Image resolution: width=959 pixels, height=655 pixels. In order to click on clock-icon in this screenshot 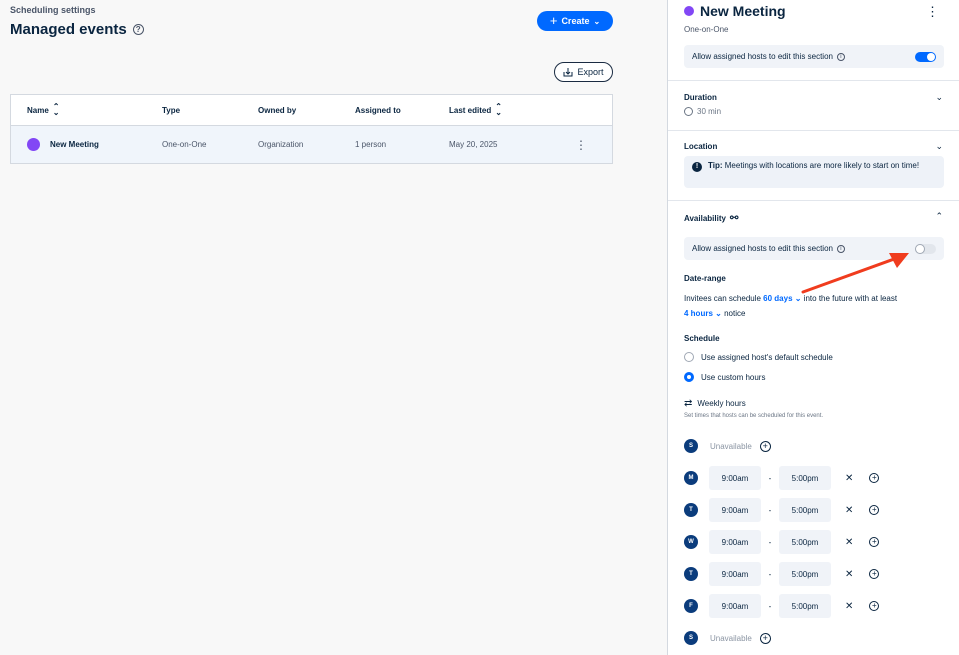, I will do `click(688, 111)`.